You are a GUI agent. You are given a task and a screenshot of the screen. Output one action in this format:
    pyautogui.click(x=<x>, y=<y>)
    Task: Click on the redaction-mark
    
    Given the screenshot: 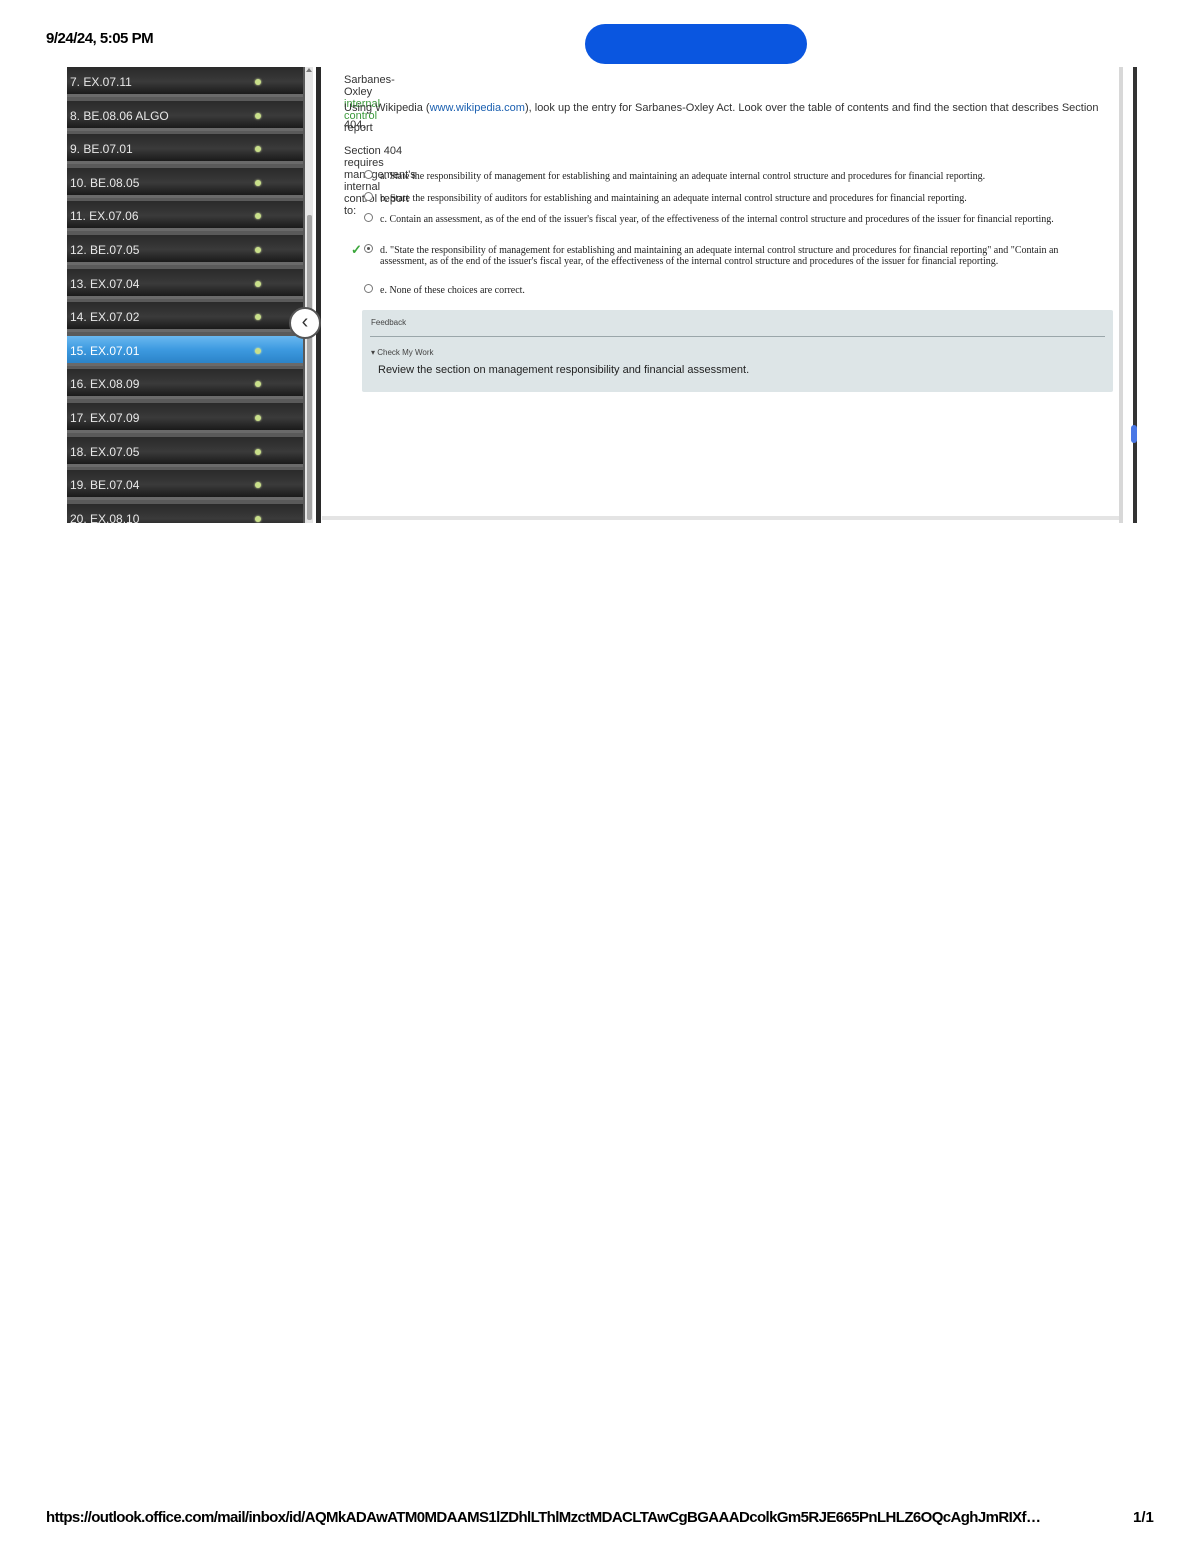 What is the action you would take?
    pyautogui.click(x=696, y=44)
    